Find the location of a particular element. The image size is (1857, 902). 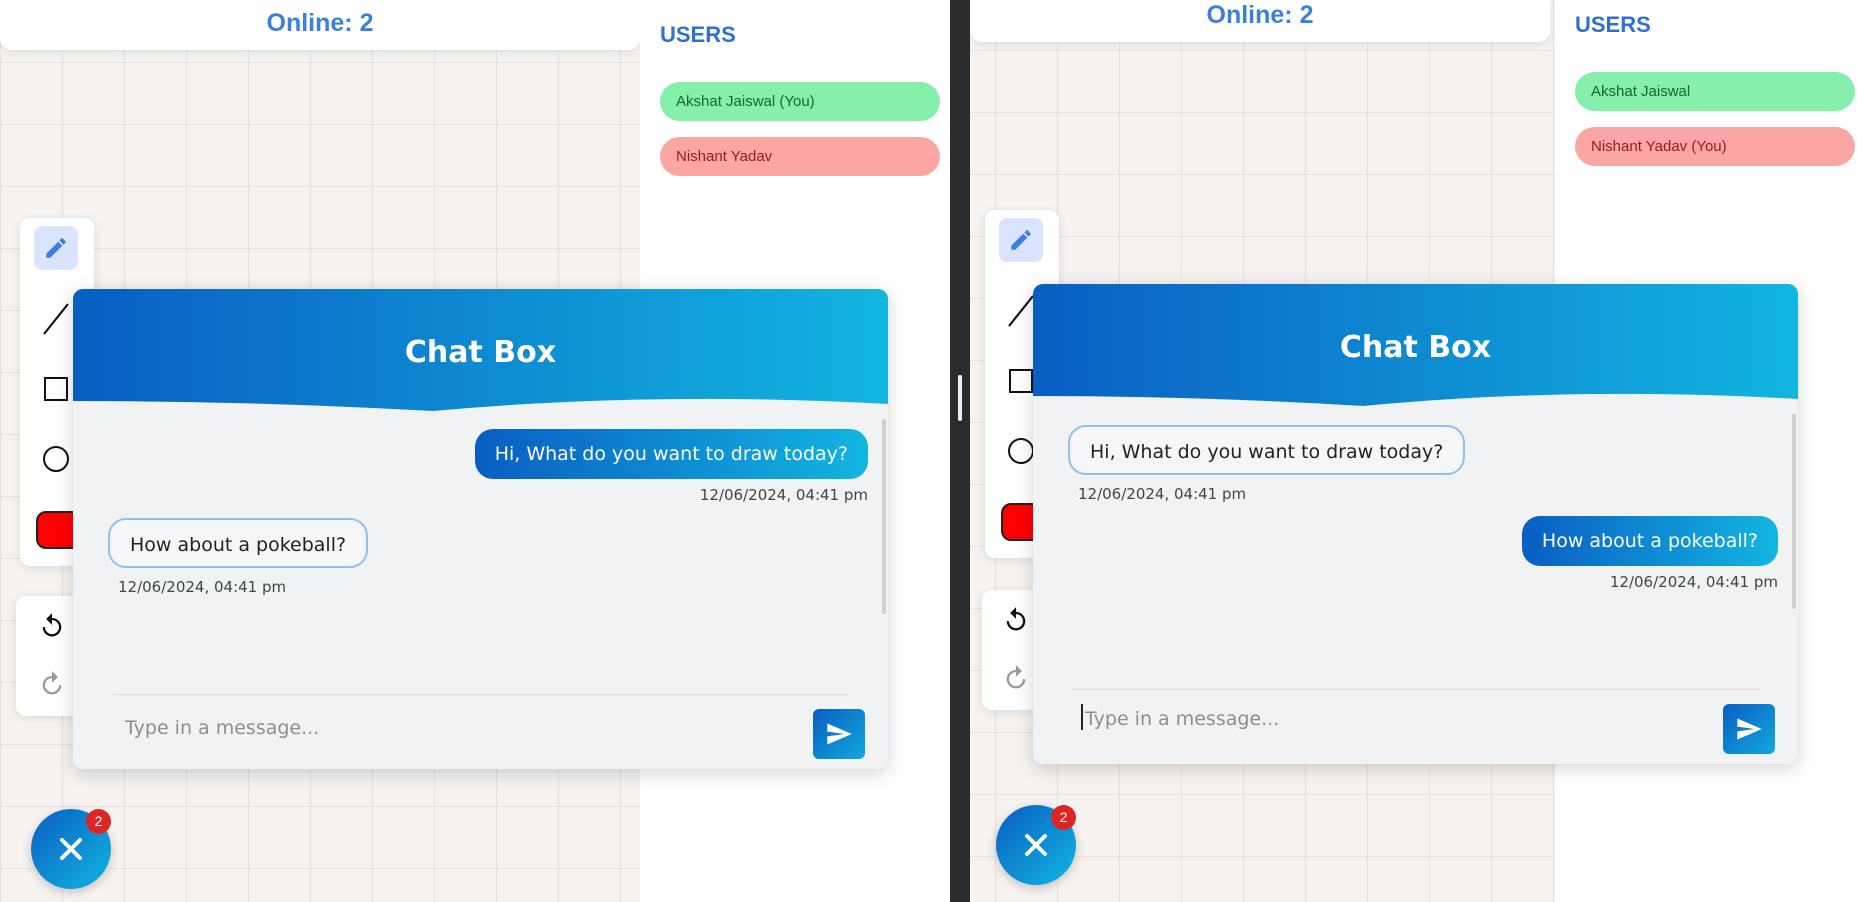

user-item-nishant: Nishant Yadav is located at coordinates (800, 156).